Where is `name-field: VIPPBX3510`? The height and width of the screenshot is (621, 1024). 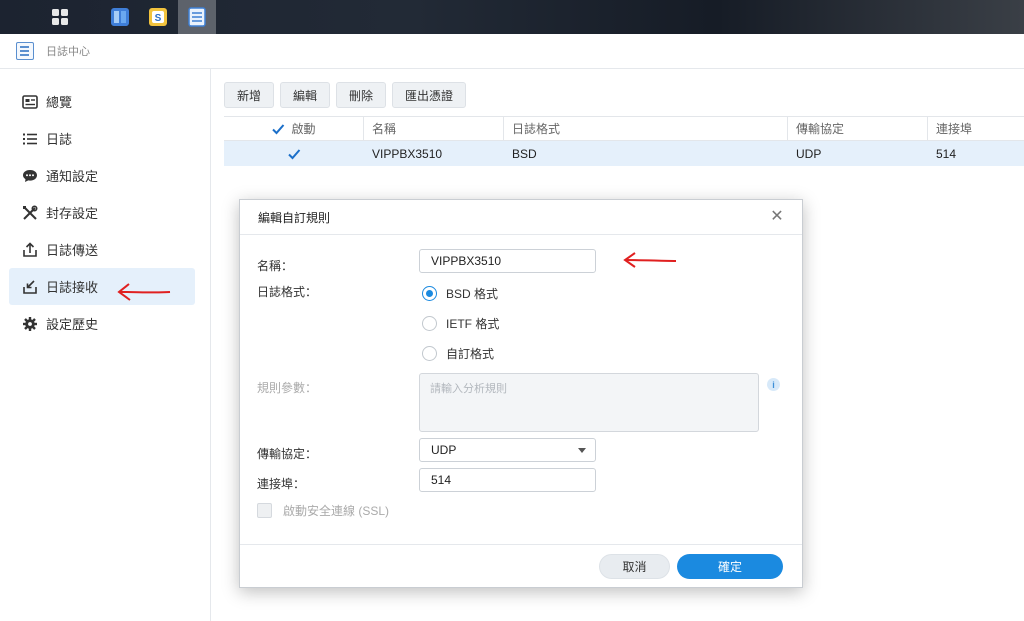 name-field: VIPPBX3510 is located at coordinates (507, 261).